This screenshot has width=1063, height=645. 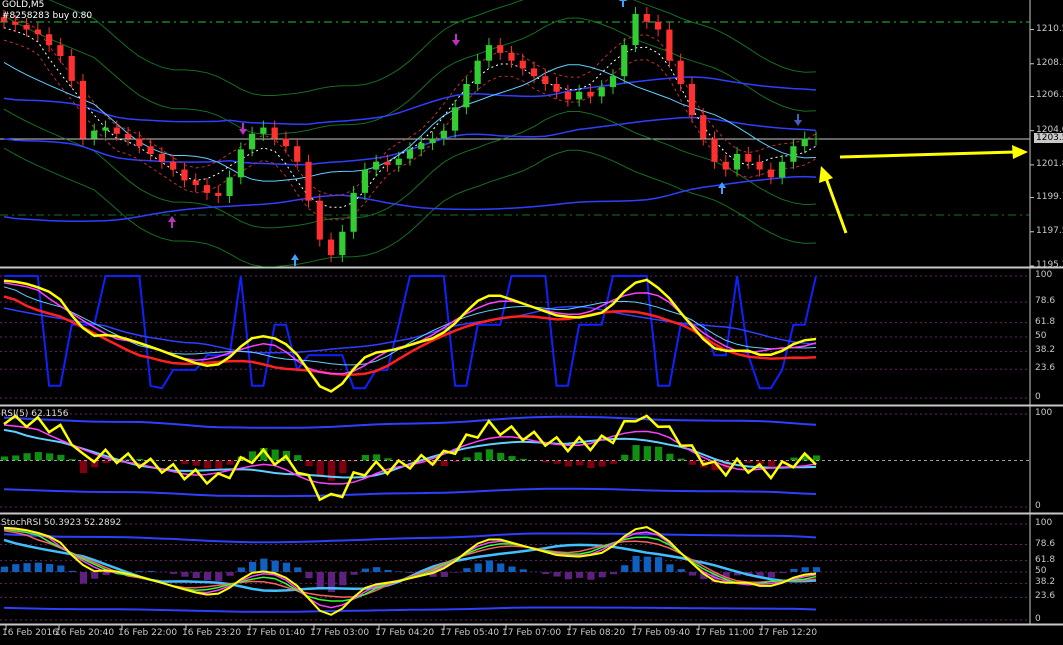 I want to click on rsi-yellow-line, so click(x=410, y=458).